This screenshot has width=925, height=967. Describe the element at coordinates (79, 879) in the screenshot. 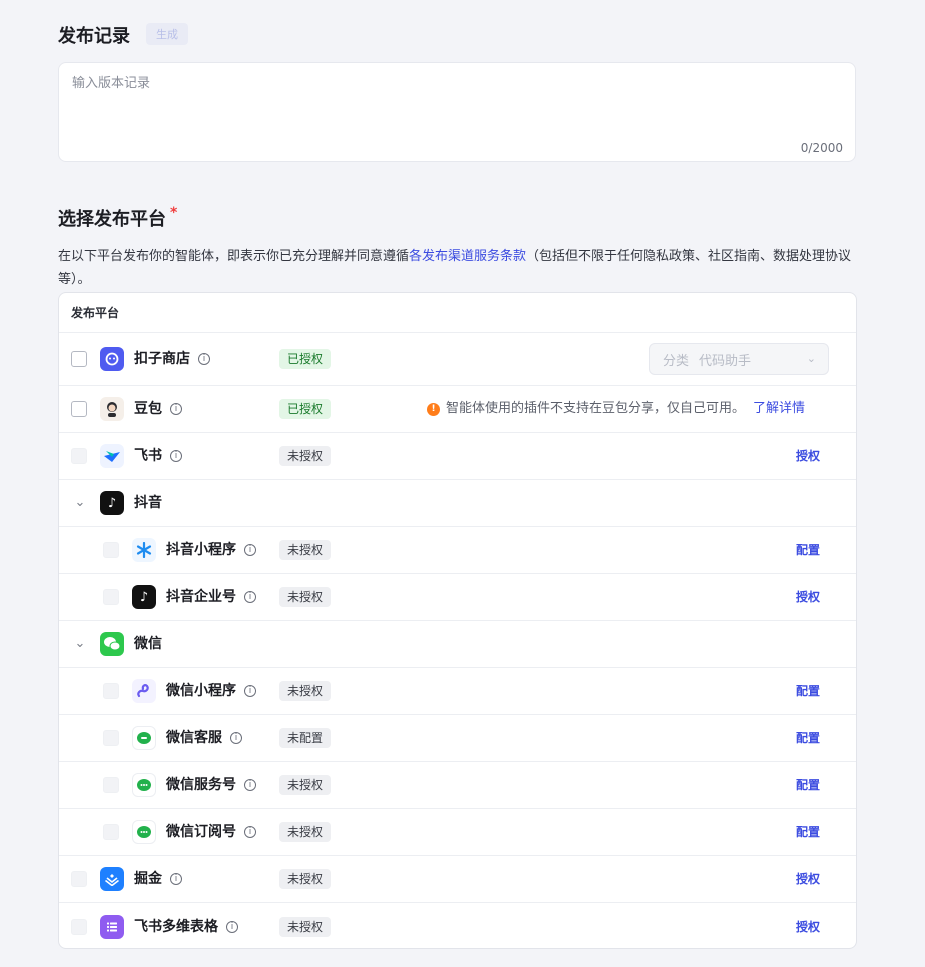

I see `juejin-checkbox` at that location.